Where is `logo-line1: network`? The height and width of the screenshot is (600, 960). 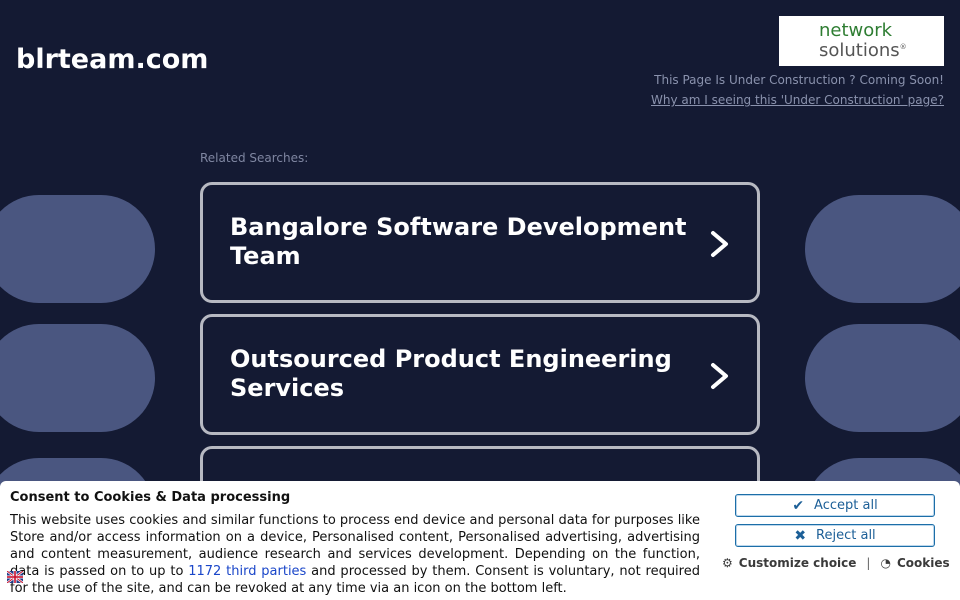
logo-line1: network is located at coordinates (856, 30).